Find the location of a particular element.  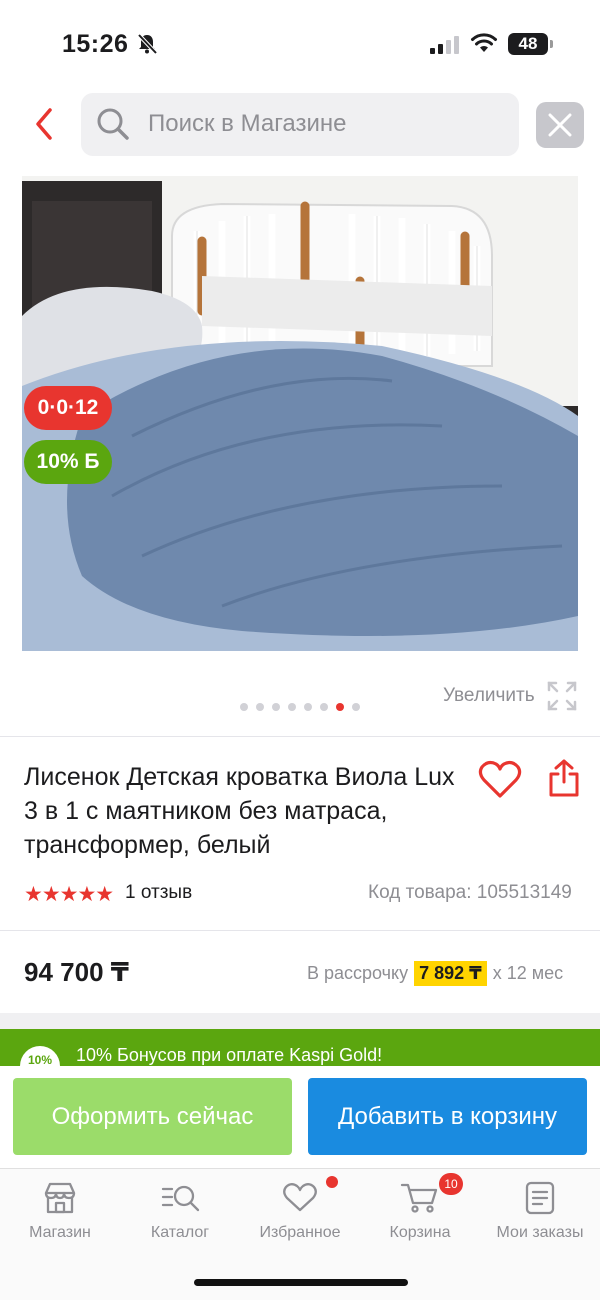

installment-prefix: В рассрочку is located at coordinates (358, 973).